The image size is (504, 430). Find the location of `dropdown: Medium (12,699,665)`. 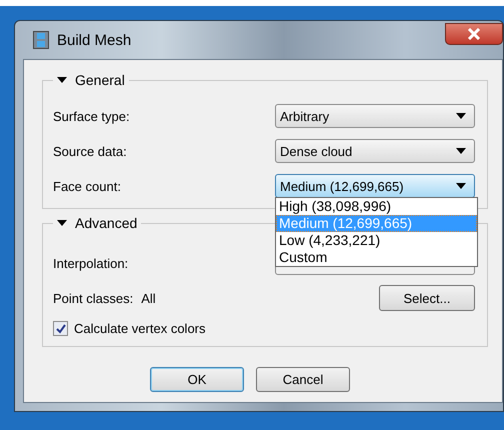

dropdown: Medium (12,699,665) is located at coordinates (375, 186).